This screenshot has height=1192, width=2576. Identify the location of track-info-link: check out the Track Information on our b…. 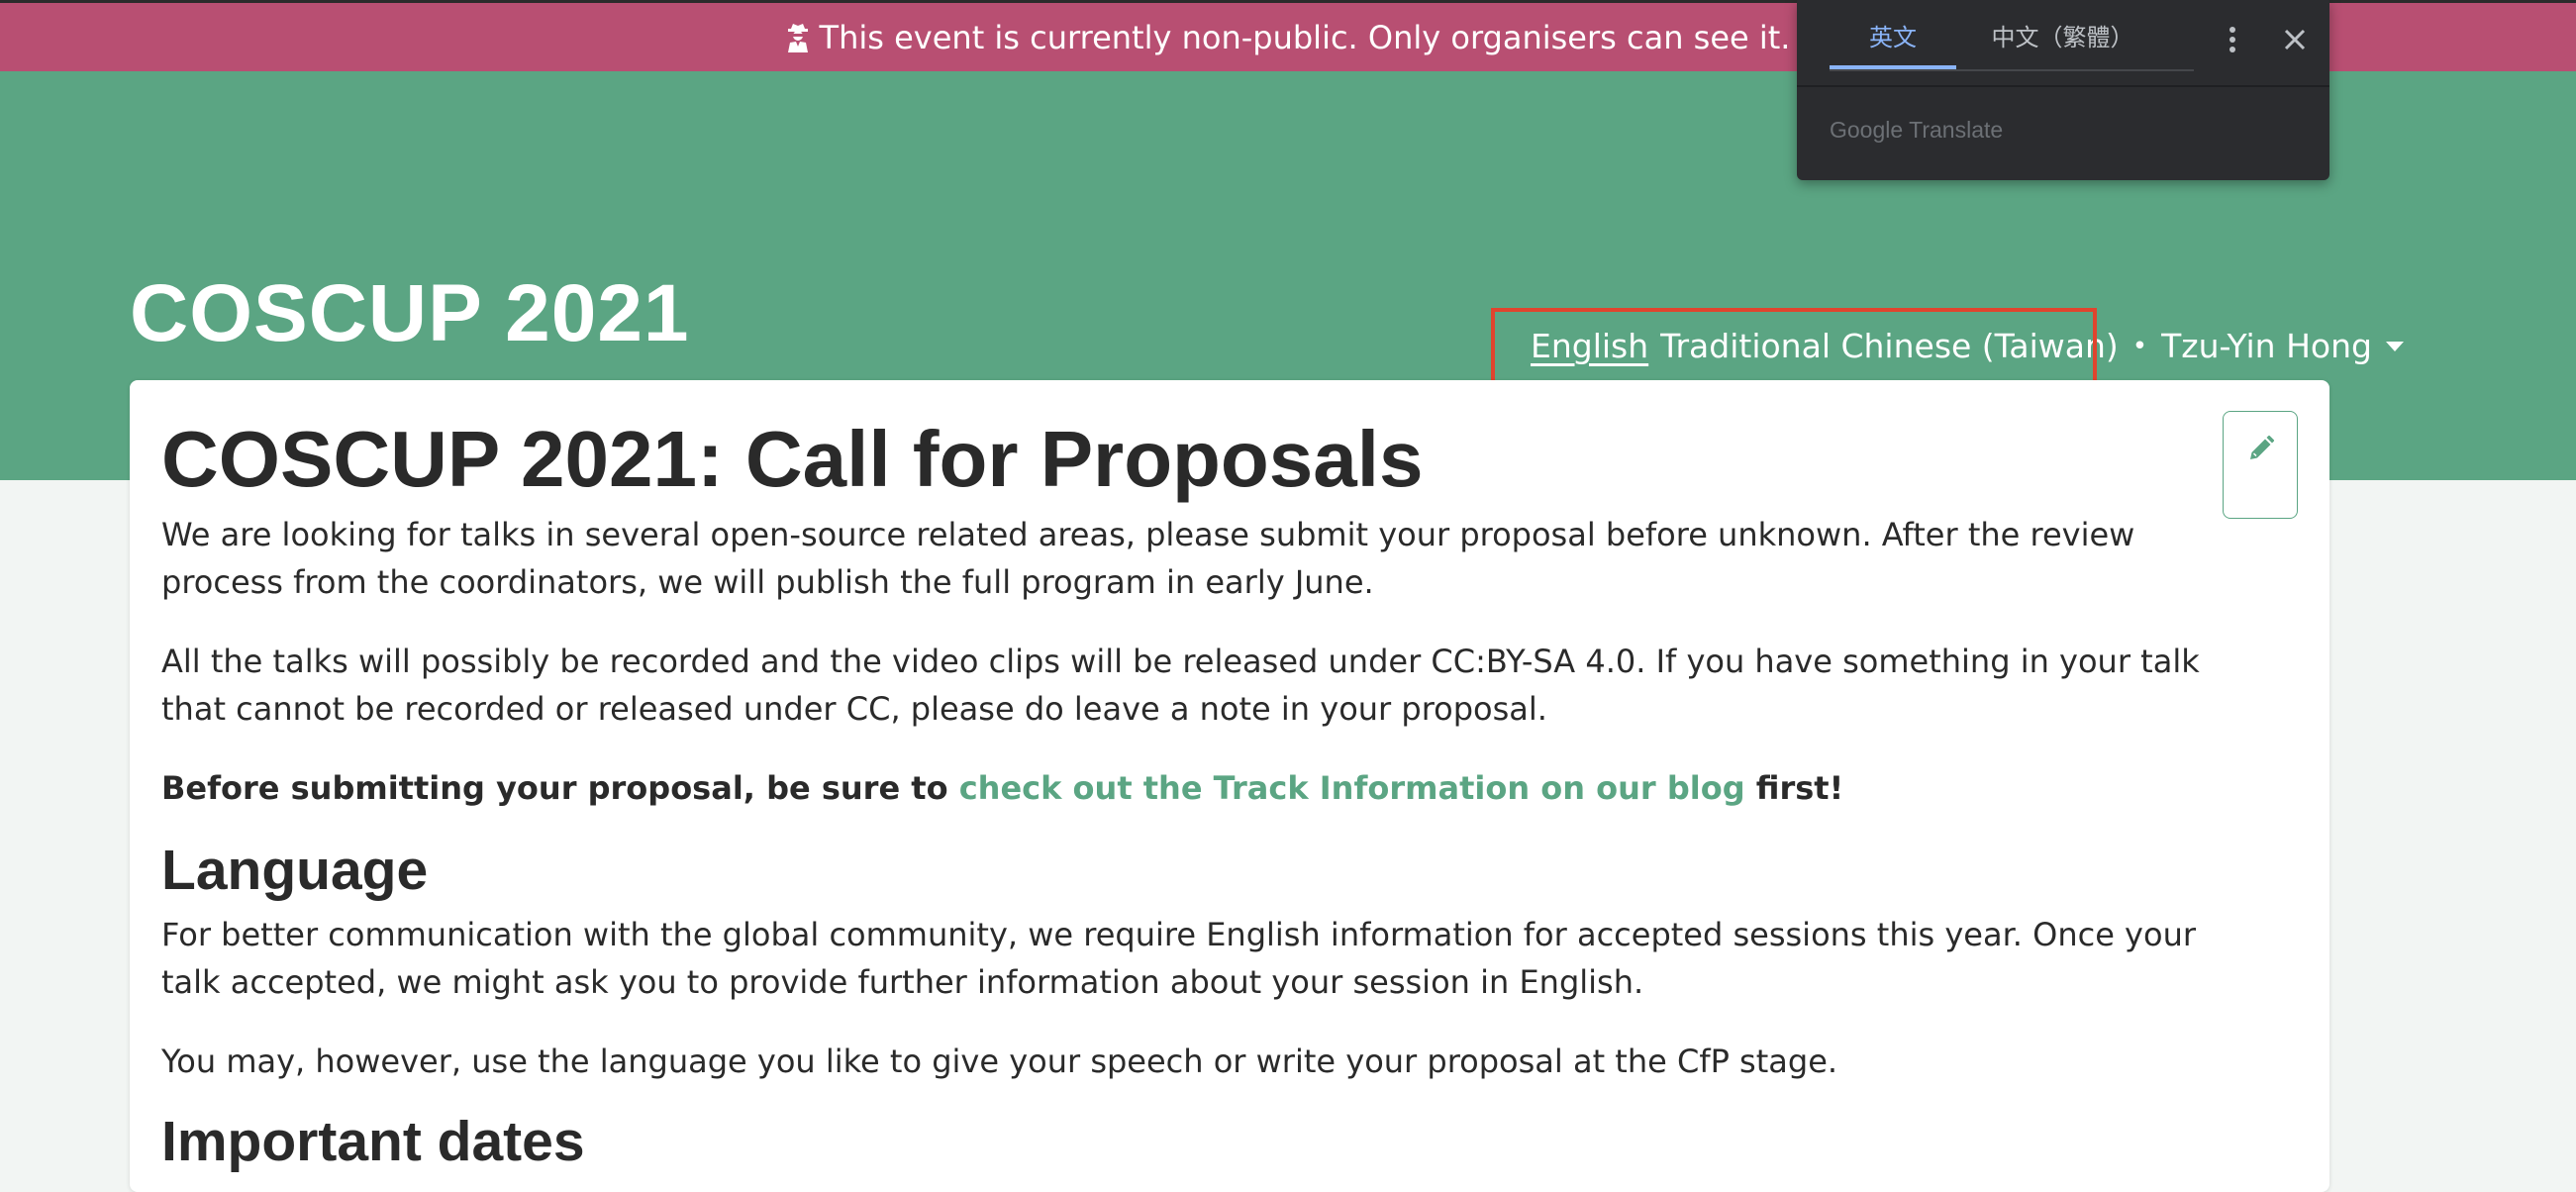
(1352, 788).